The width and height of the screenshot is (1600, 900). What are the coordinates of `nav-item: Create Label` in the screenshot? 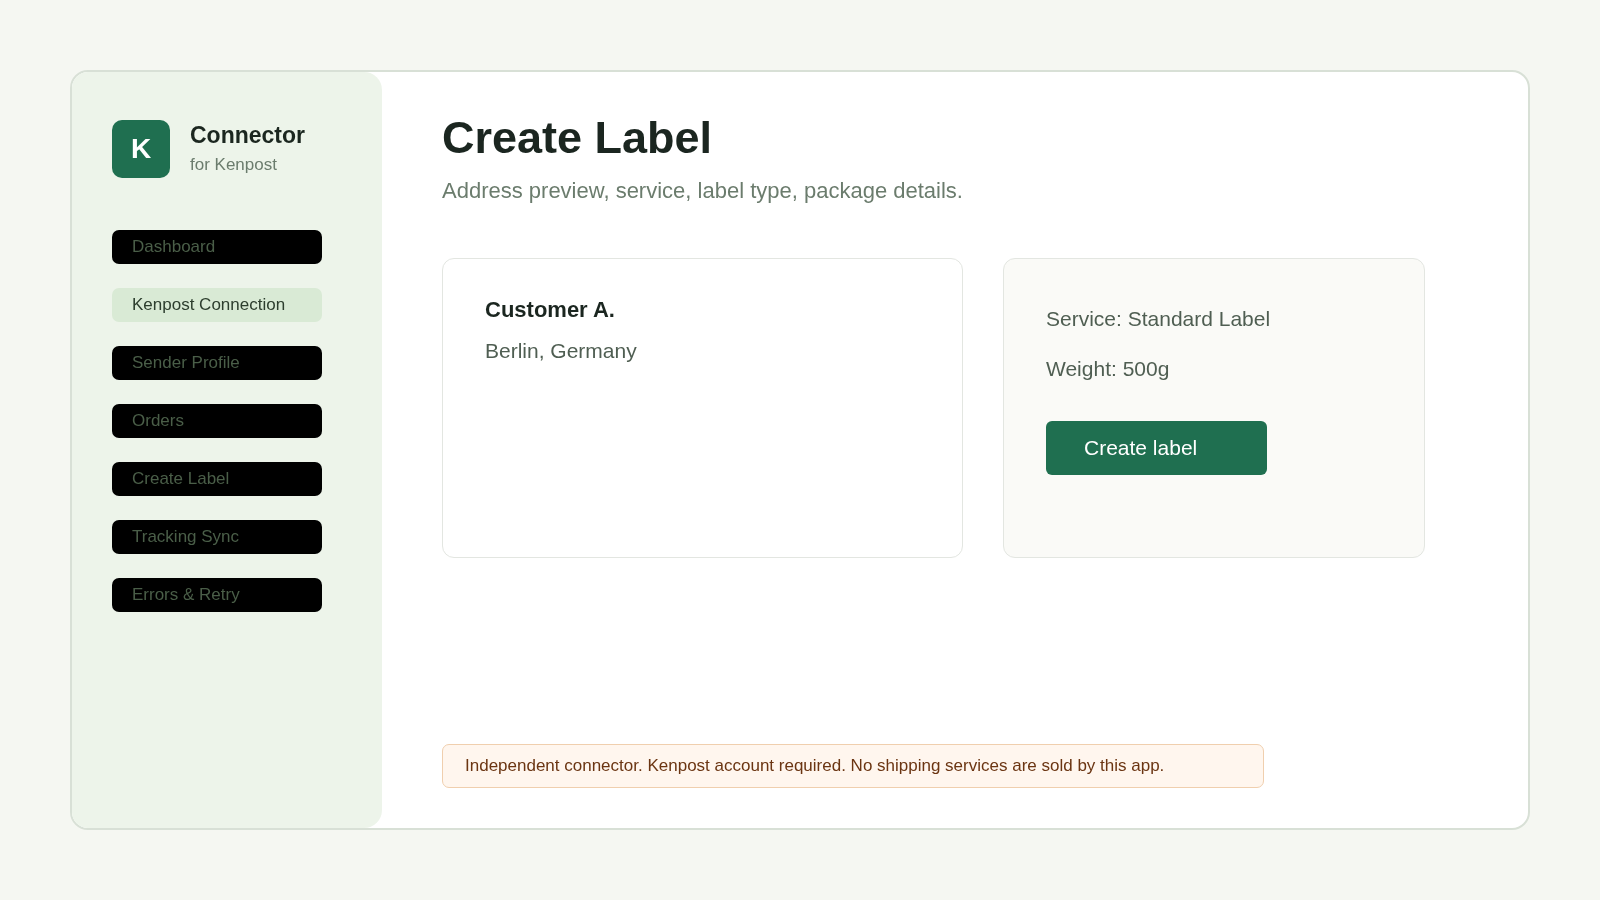 It's located at (217, 479).